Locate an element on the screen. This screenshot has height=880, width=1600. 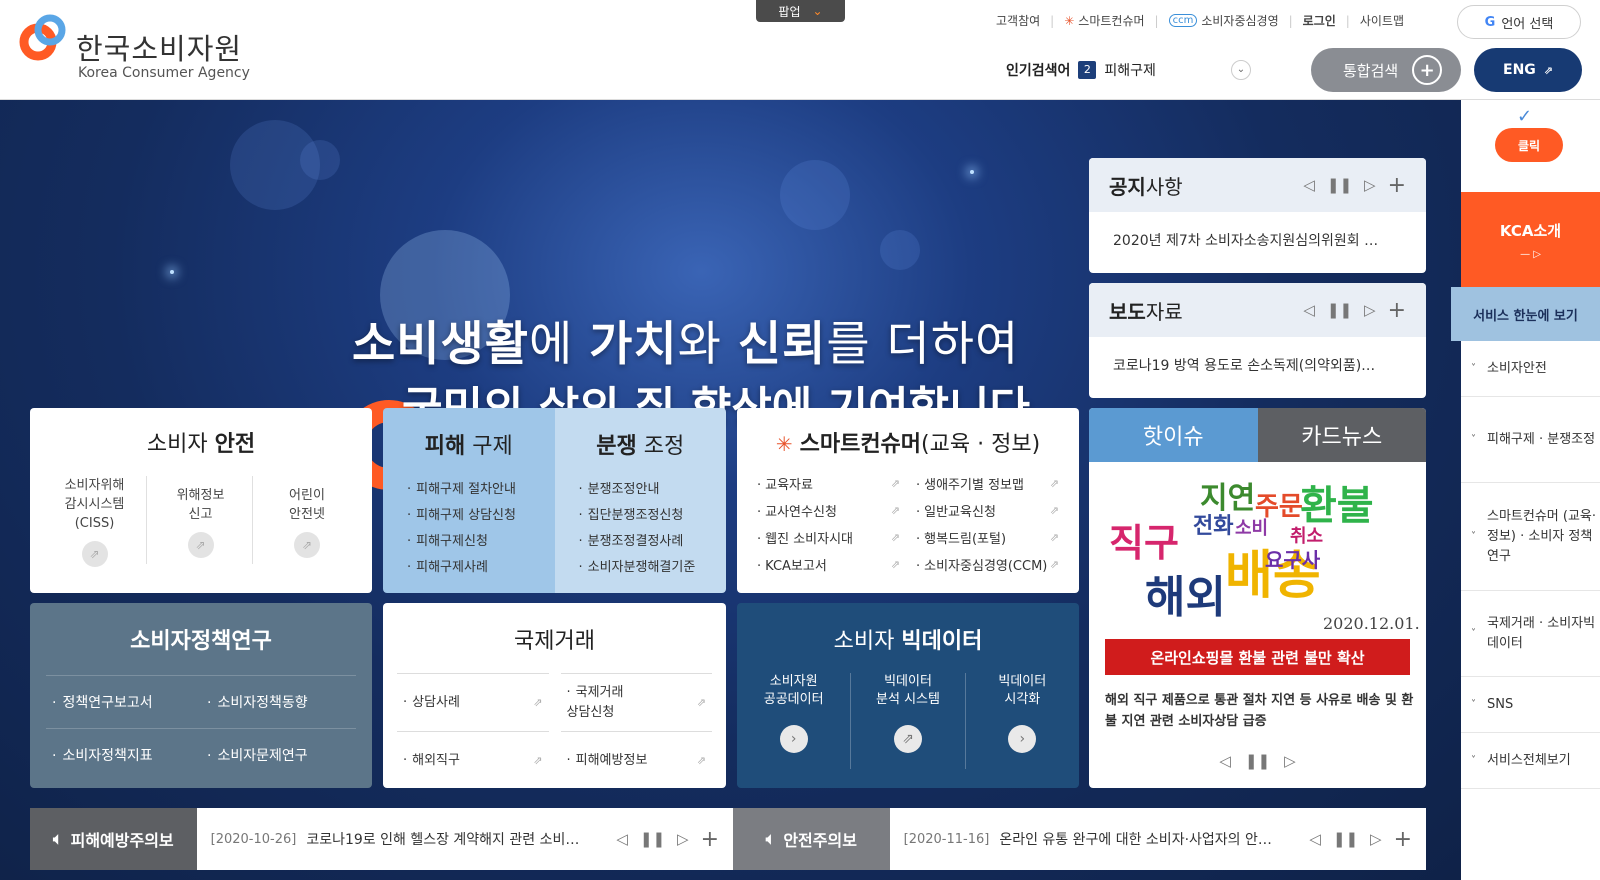
safety-link-kids: 어린이 안전넷 ⇗ is located at coordinates (307, 520).